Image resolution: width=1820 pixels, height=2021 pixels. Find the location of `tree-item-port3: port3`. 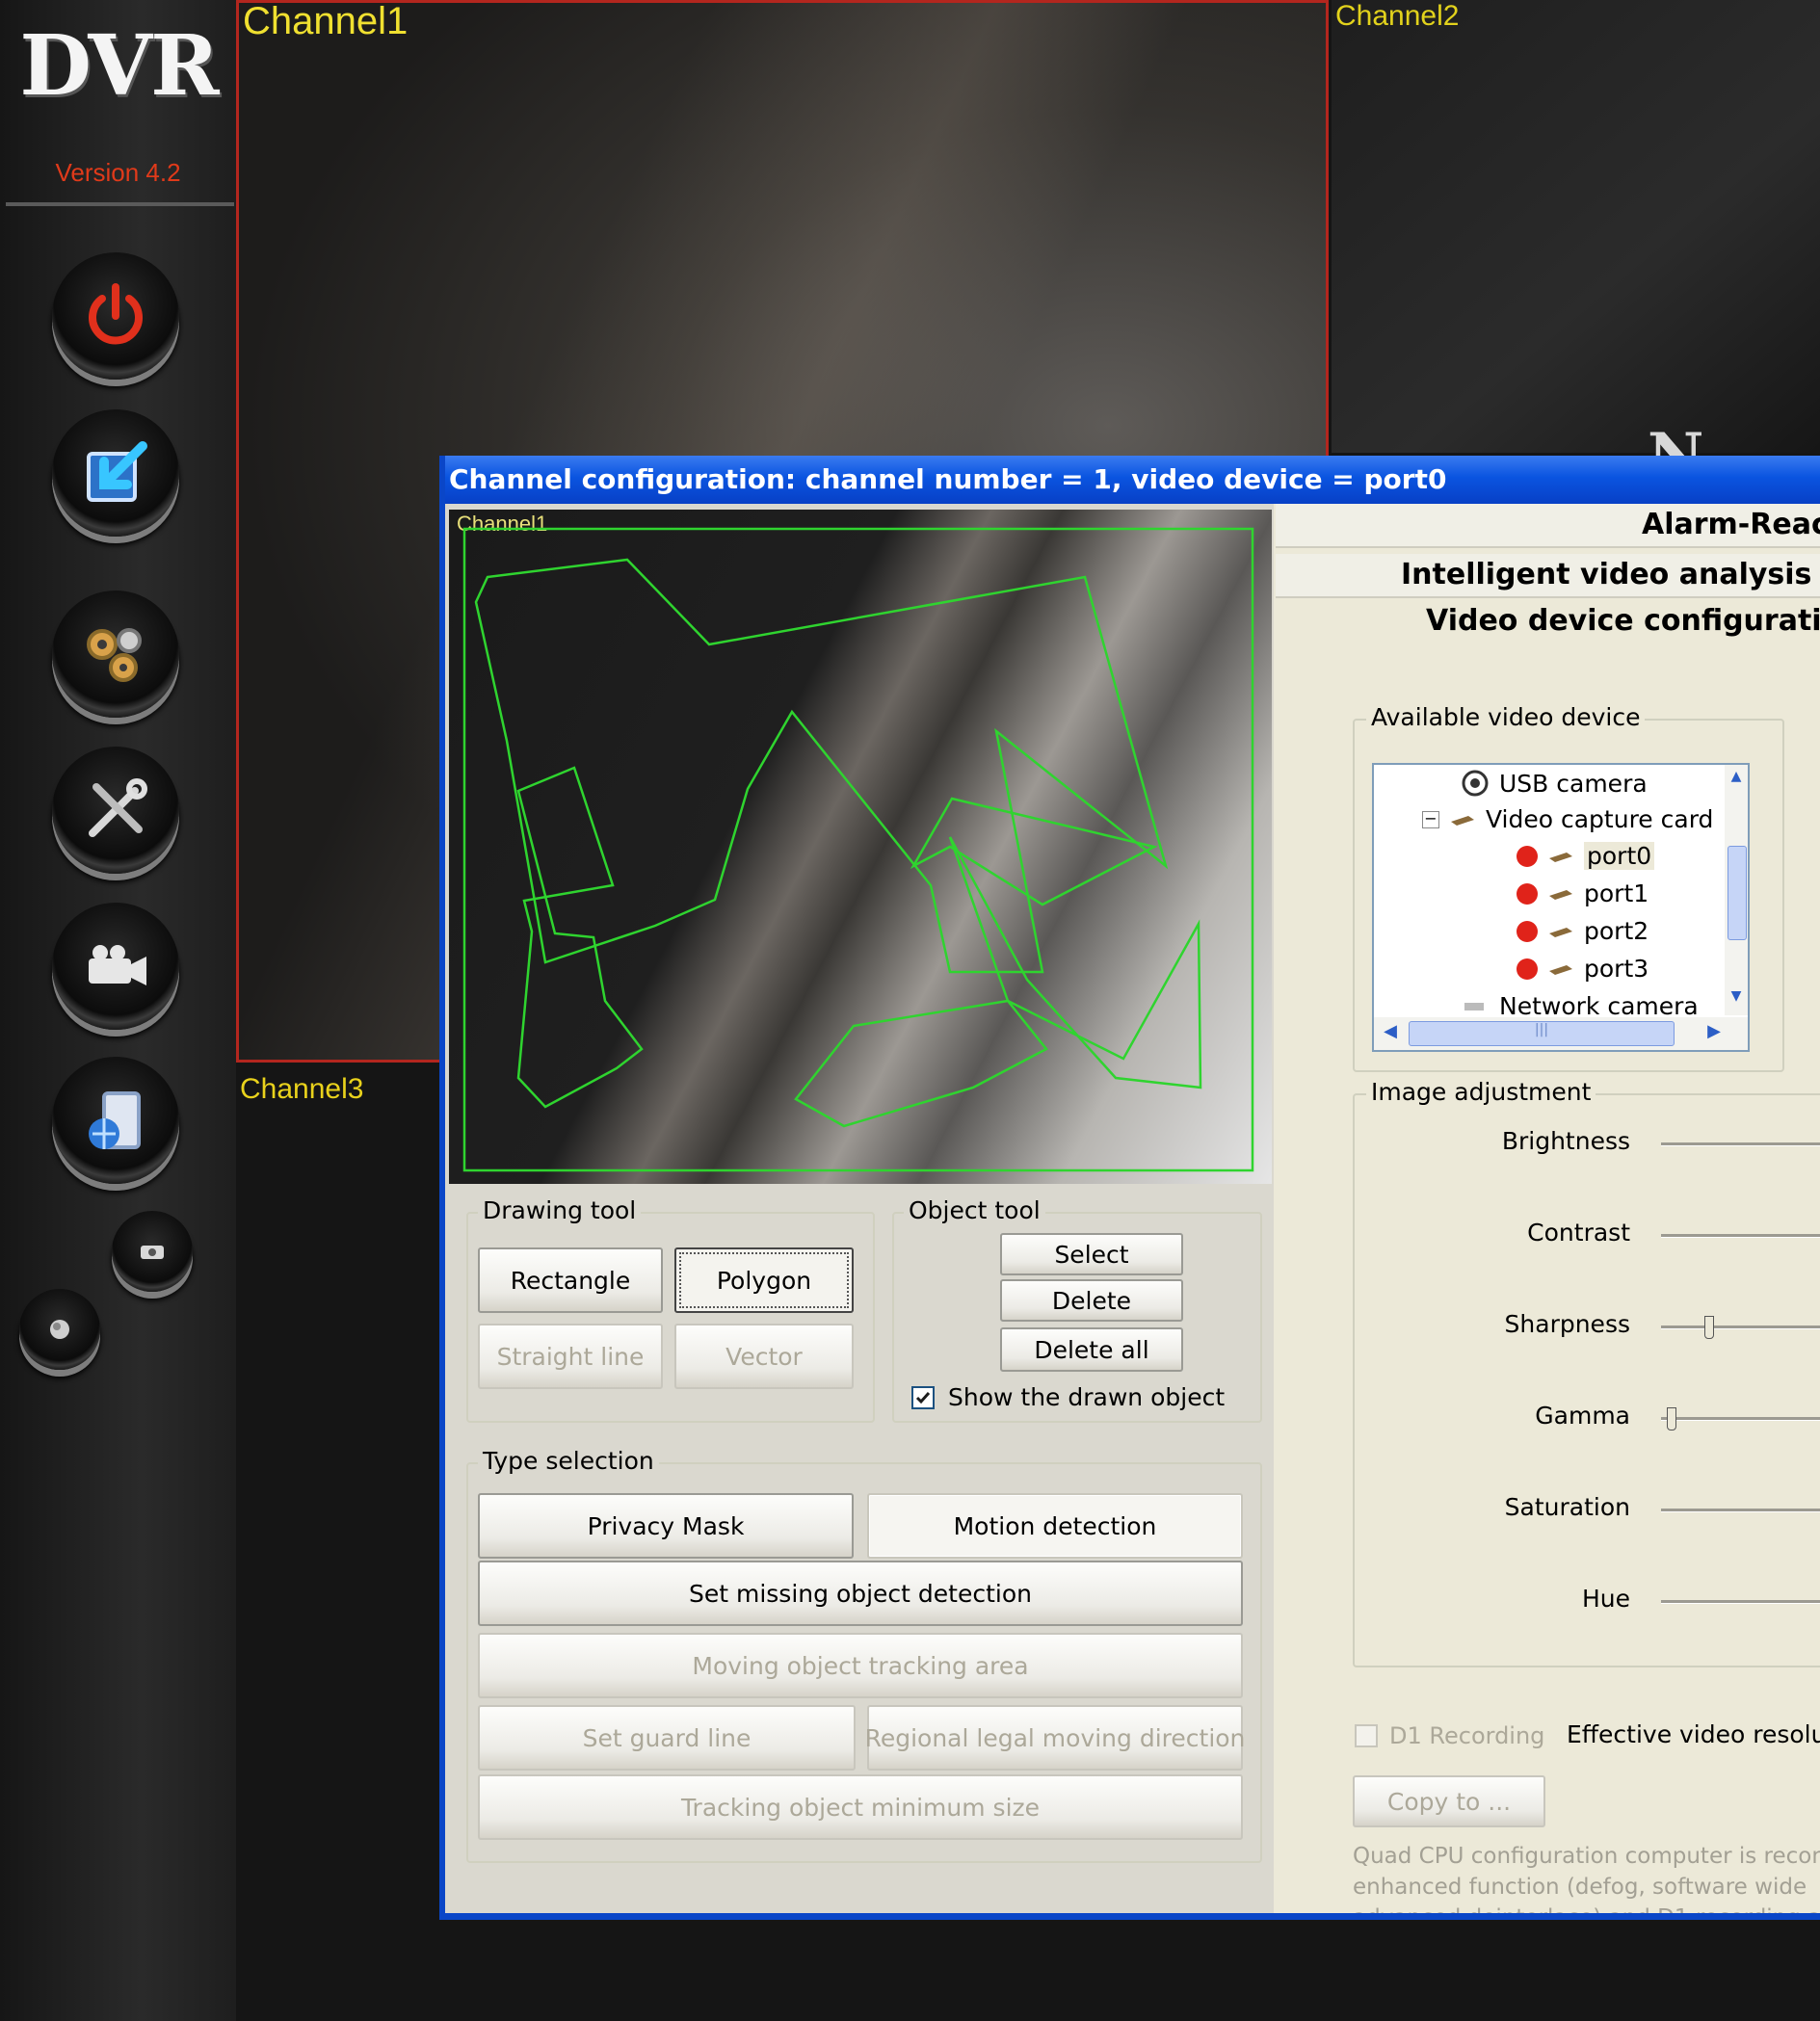

tree-item-port3: port3 is located at coordinates (1583, 969).